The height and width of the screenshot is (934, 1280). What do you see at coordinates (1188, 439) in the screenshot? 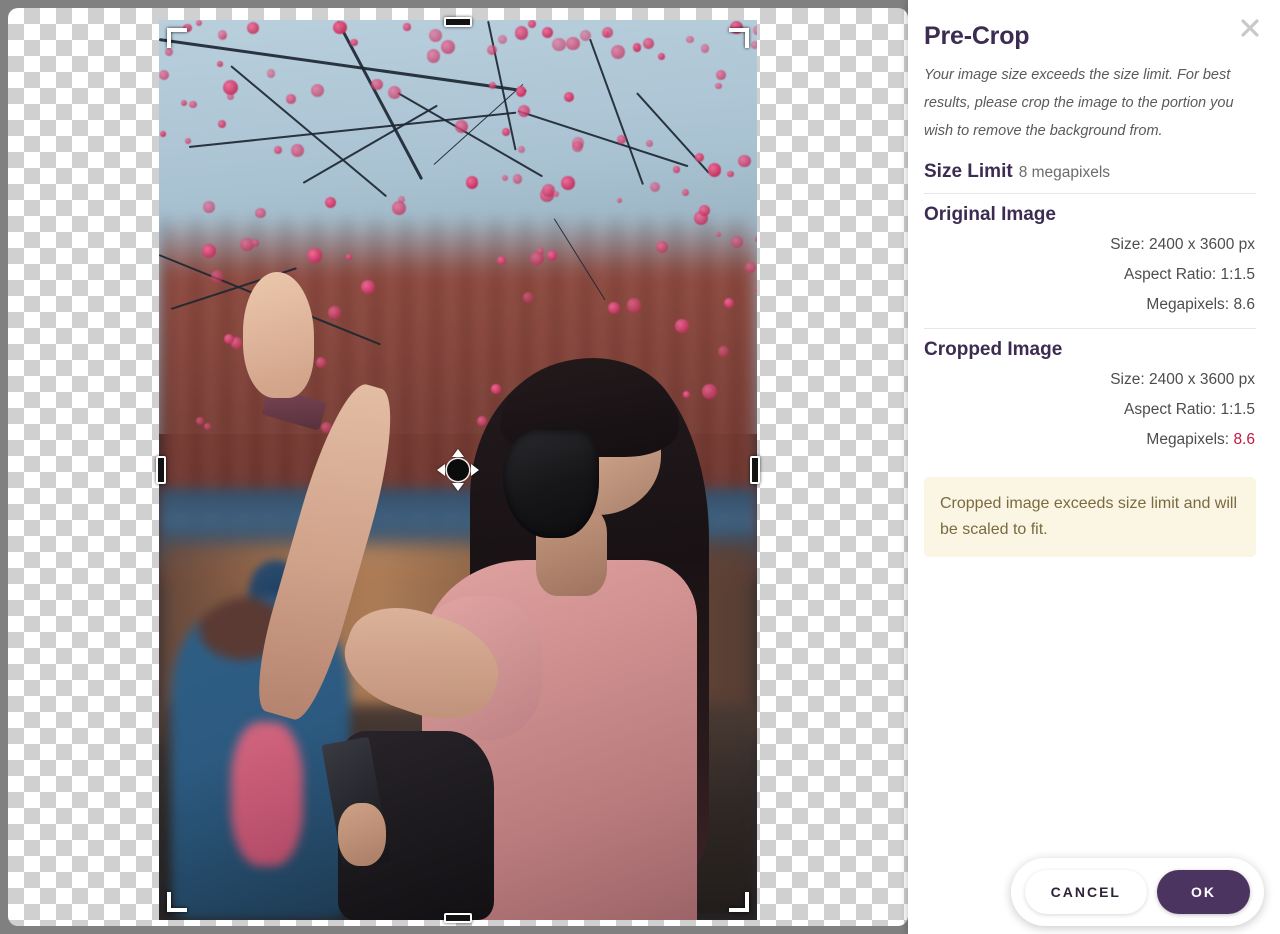
I see `cropped-megapixels-label: Megapixels:` at bounding box center [1188, 439].